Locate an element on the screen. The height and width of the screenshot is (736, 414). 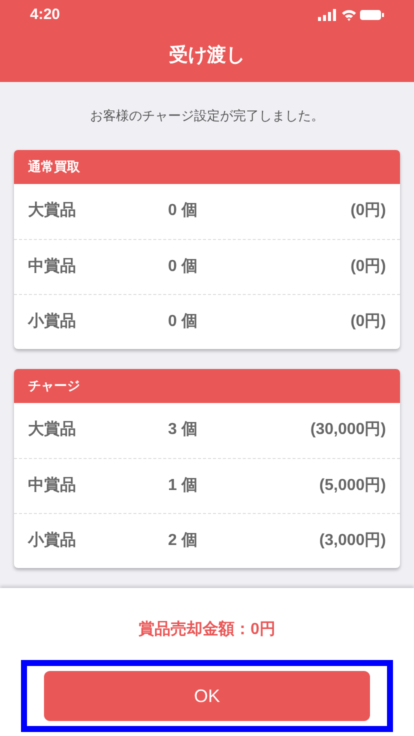
total-amount: 賞品売却金額：0円 is located at coordinates (207, 629).